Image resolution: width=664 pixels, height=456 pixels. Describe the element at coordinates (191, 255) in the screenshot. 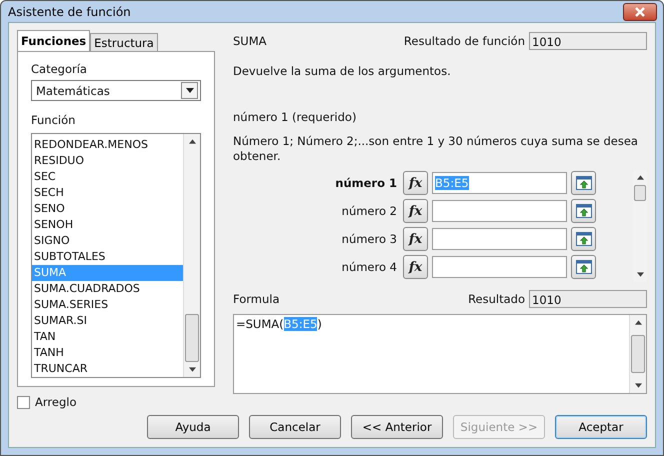

I see `scrollbar` at that location.